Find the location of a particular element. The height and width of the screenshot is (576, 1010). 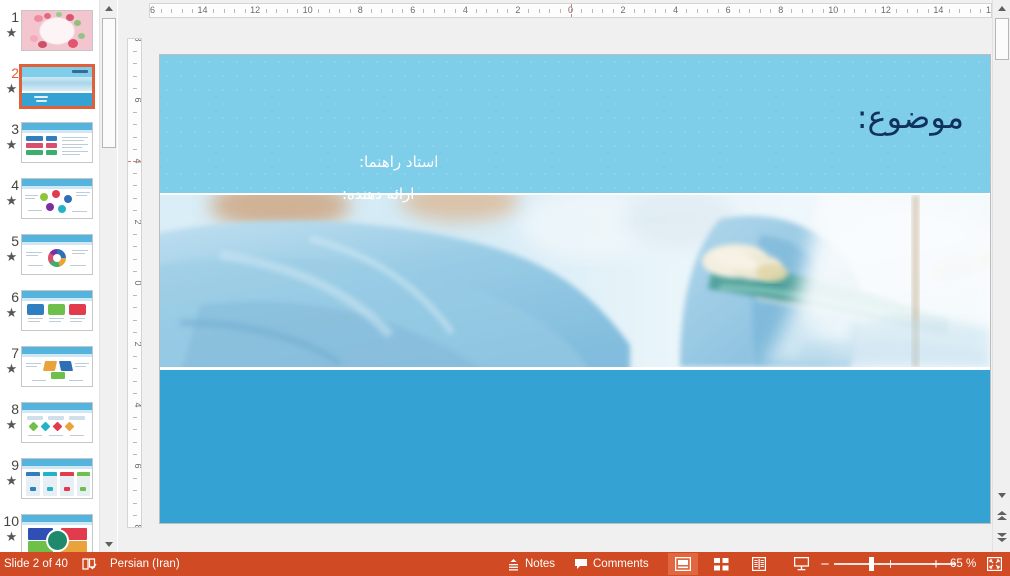

ruler-tick-label: 6 is located at coordinates (413, 10).